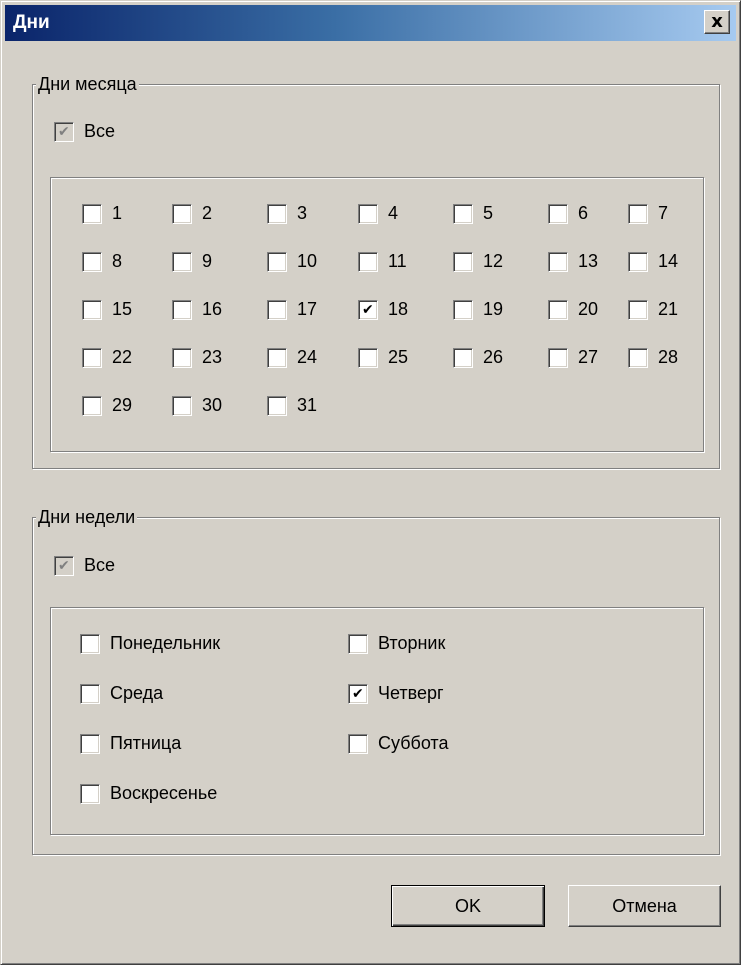 The height and width of the screenshot is (965, 741). What do you see at coordinates (653, 261) in the screenshot?
I see `month-day-checkbox: 14` at bounding box center [653, 261].